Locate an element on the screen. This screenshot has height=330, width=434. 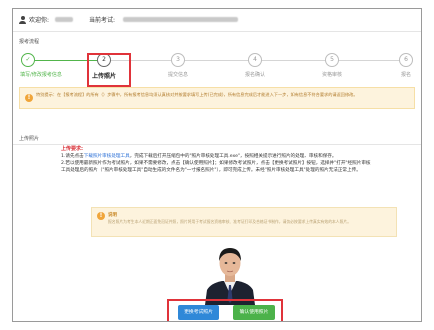
info-icon: ! is located at coordinates (101, 216).